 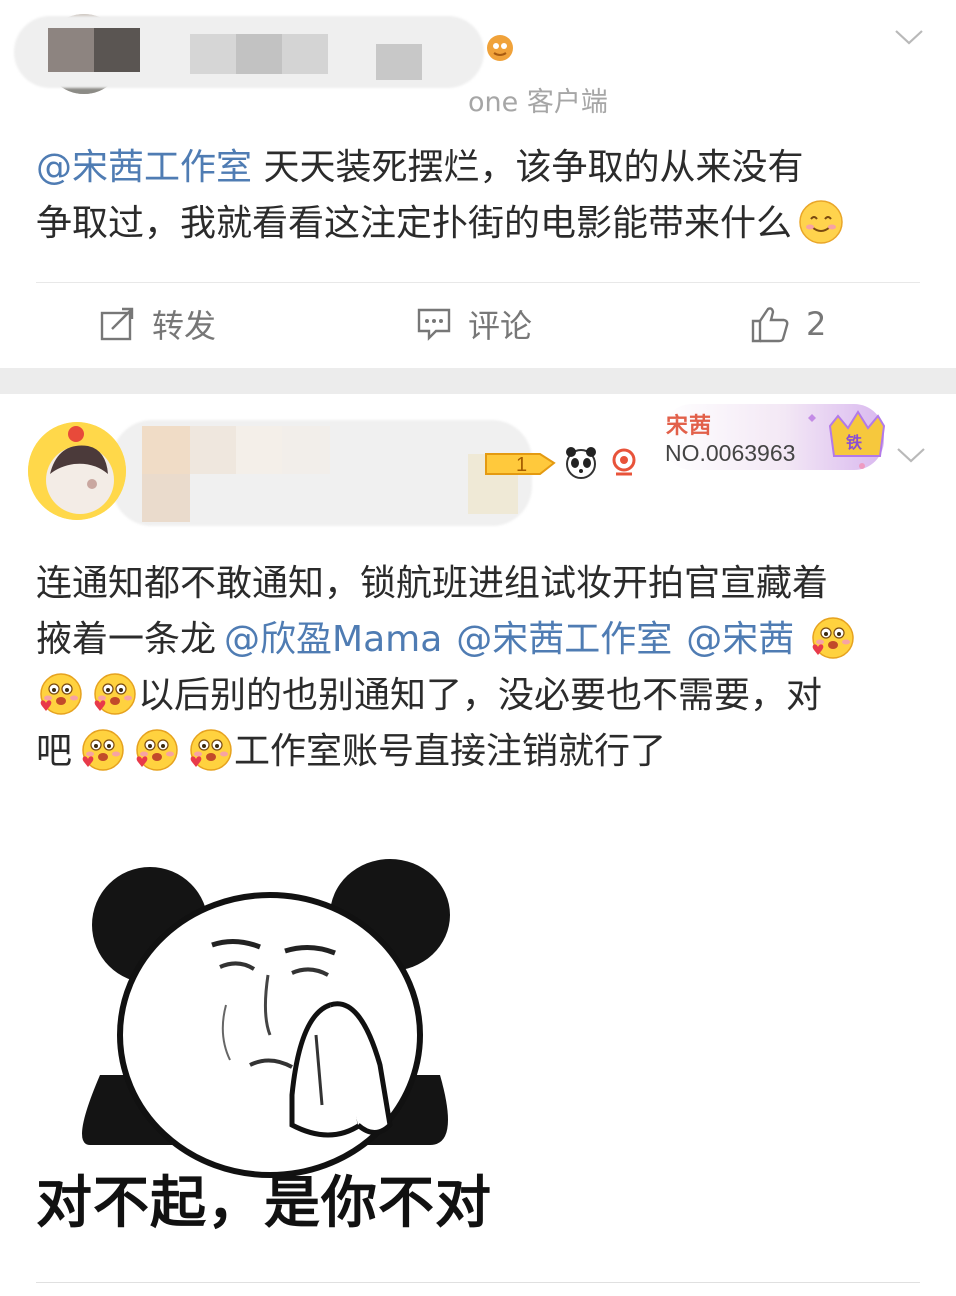 I want to click on post-text-line: 吧 工作室账号直接注销就行了, so click(x=476, y=752).